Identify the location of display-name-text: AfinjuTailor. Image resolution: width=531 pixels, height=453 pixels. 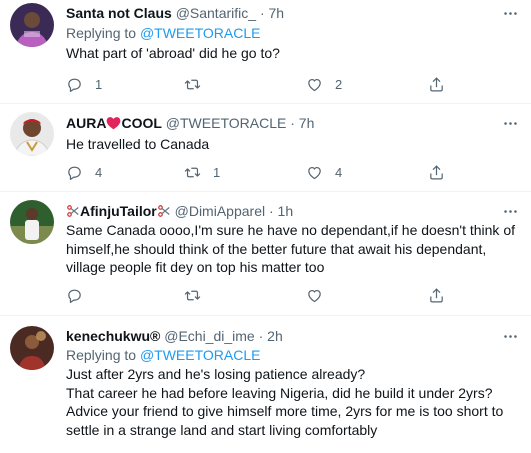
(118, 211).